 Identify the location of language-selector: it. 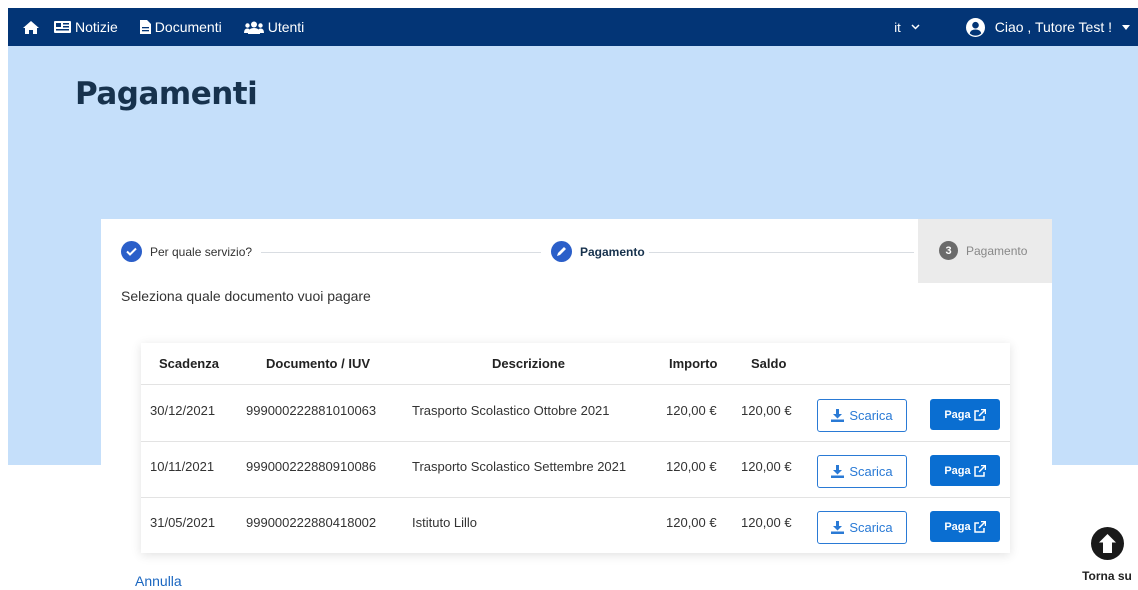
(907, 27).